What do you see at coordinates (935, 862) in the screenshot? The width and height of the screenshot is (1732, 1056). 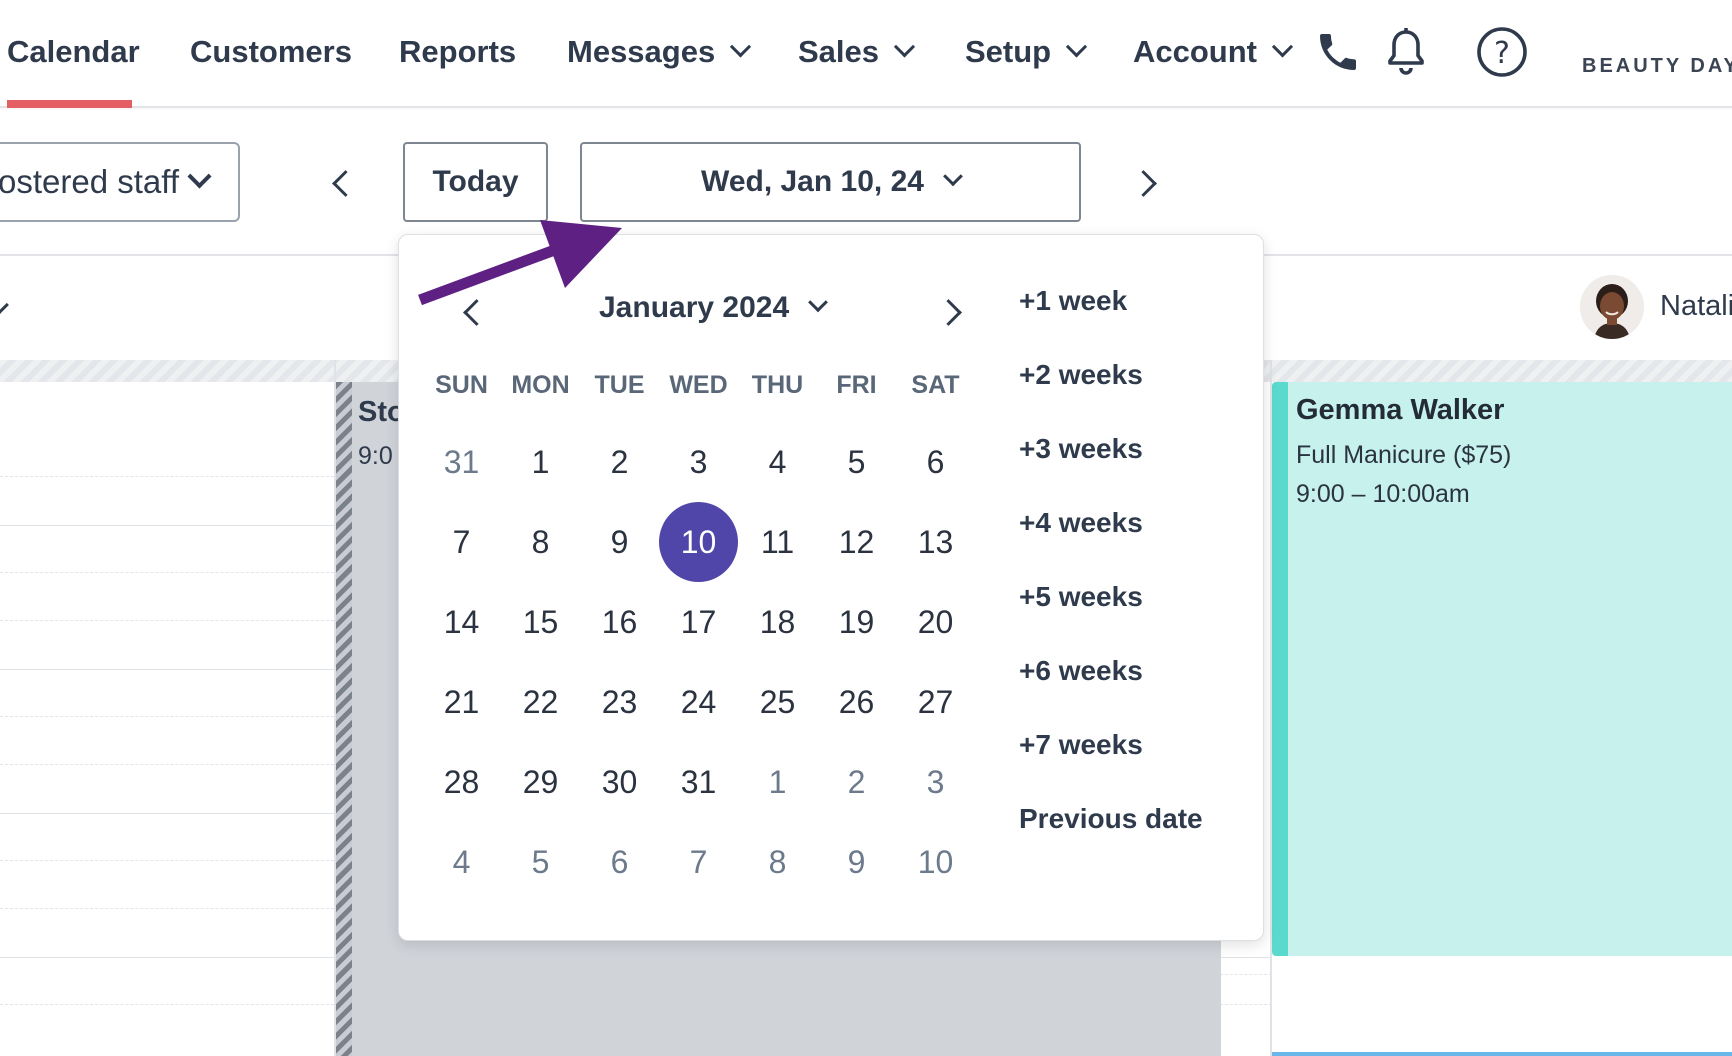 I see `calendar-day: 10` at bounding box center [935, 862].